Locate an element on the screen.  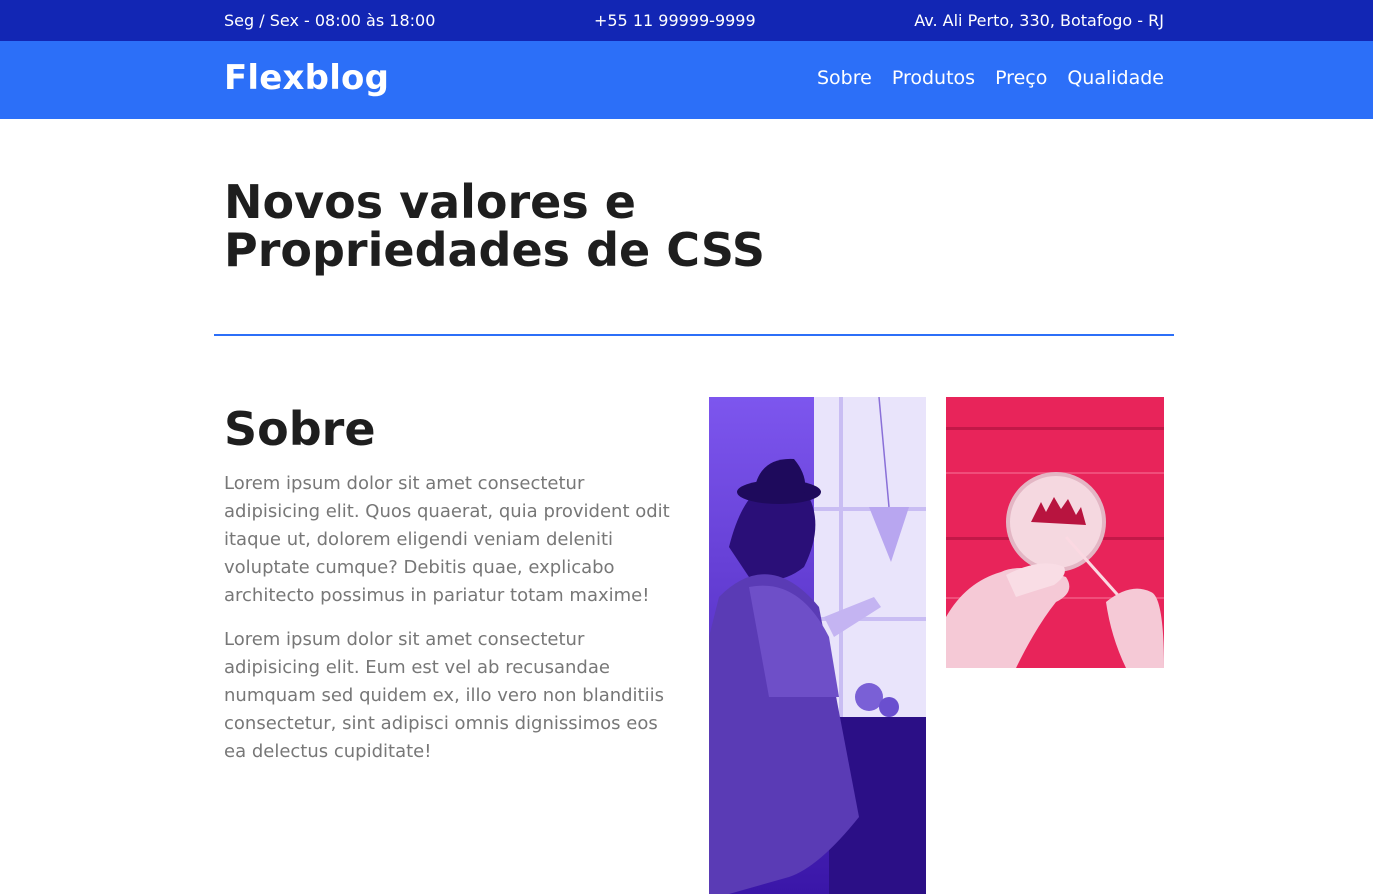
phone-number: +55 11 99999-9999 is located at coordinates (675, 20).